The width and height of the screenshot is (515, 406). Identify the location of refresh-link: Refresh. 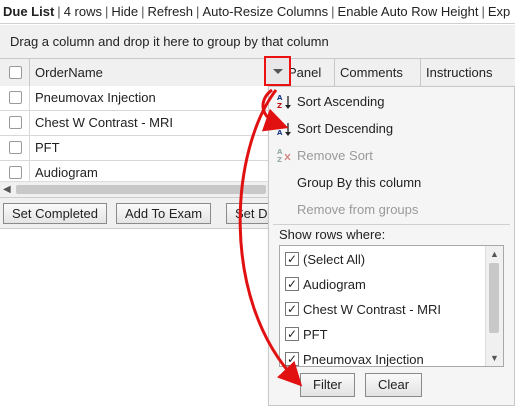
(171, 11).